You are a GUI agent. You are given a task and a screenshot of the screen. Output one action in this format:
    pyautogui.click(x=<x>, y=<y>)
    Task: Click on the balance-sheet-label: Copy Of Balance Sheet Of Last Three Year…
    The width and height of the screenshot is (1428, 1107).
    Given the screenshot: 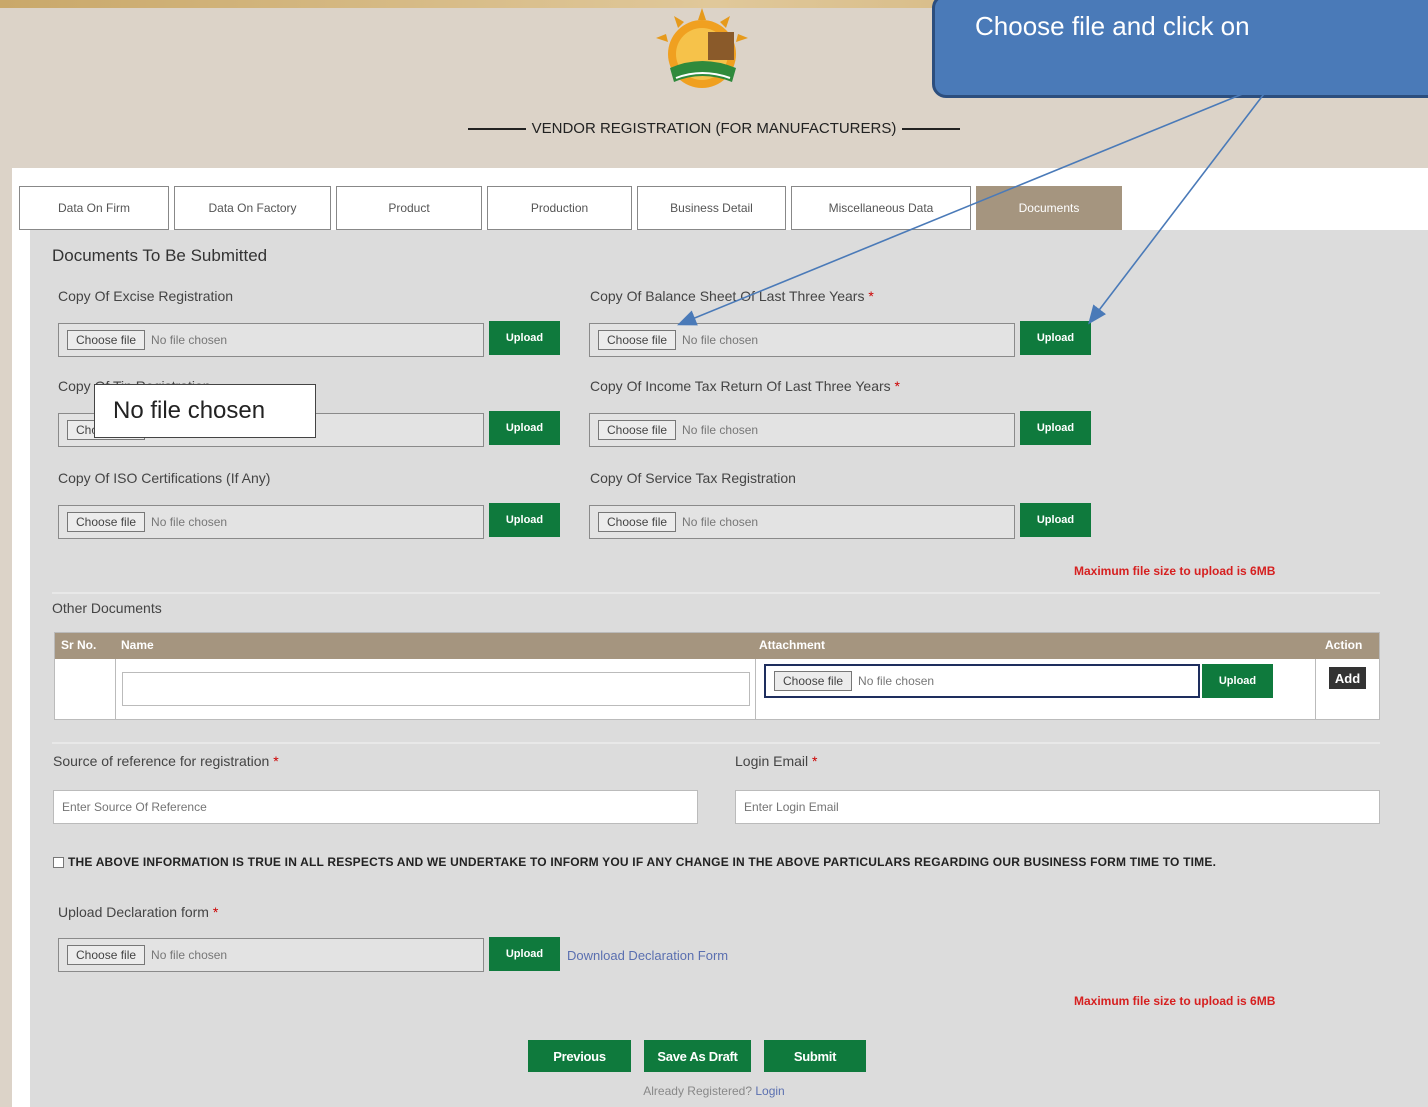 What is the action you would take?
    pyautogui.click(x=732, y=296)
    